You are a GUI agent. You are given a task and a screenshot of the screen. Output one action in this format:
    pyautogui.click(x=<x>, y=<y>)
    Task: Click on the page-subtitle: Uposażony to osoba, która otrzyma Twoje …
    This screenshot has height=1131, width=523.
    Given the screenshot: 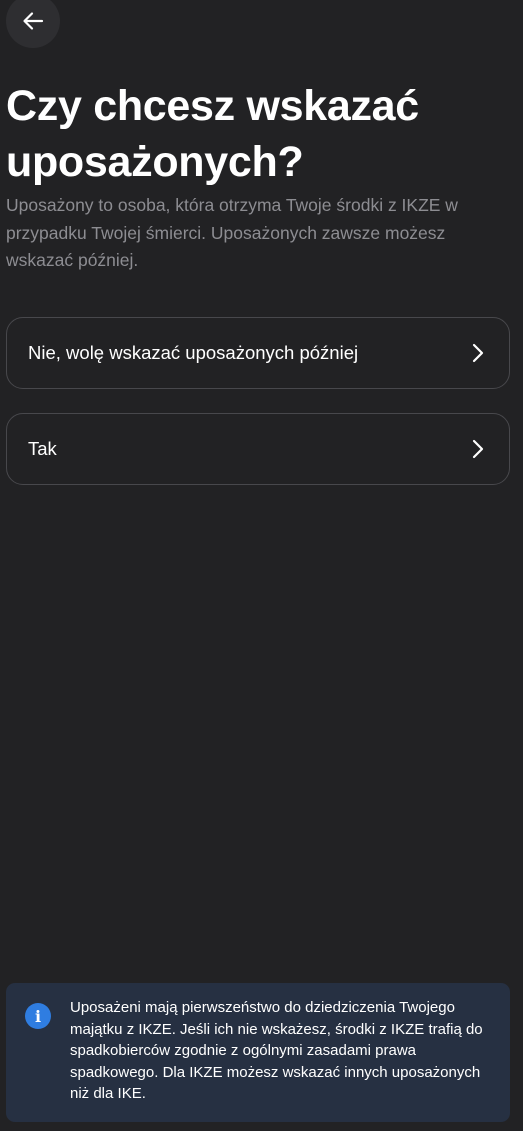 What is the action you would take?
    pyautogui.click(x=232, y=232)
    